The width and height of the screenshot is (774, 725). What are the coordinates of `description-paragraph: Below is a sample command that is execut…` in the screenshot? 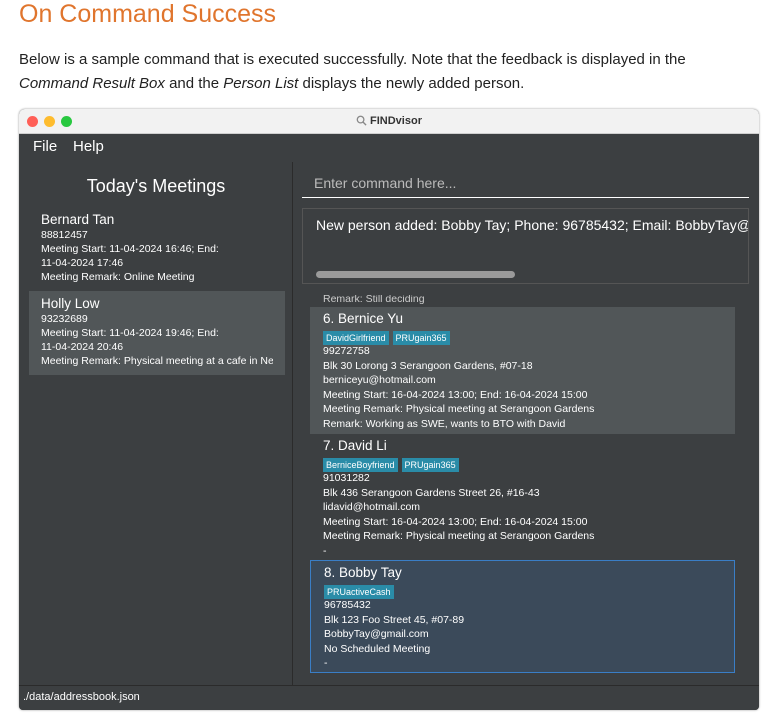 It's located at (352, 71).